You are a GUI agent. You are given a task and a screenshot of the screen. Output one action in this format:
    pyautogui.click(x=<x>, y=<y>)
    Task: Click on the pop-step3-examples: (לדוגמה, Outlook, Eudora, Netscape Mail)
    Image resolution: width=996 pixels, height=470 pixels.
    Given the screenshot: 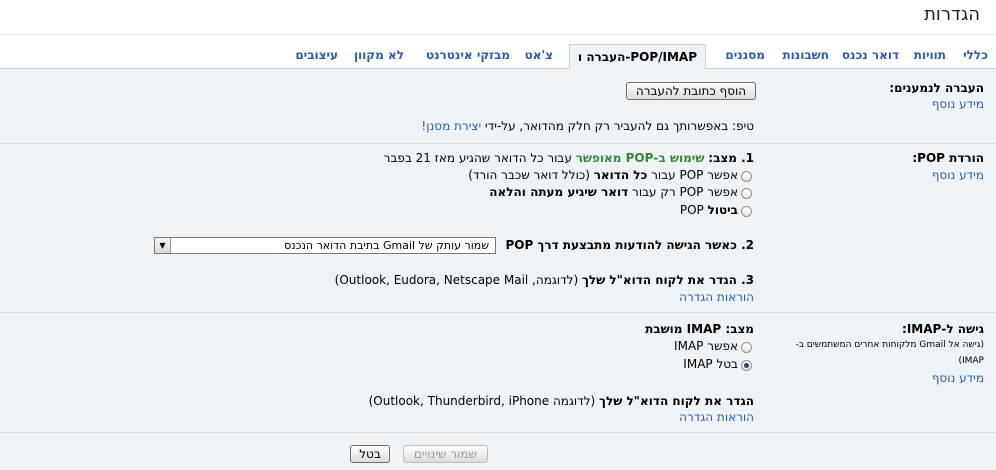 What is the action you would take?
    pyautogui.click(x=456, y=280)
    